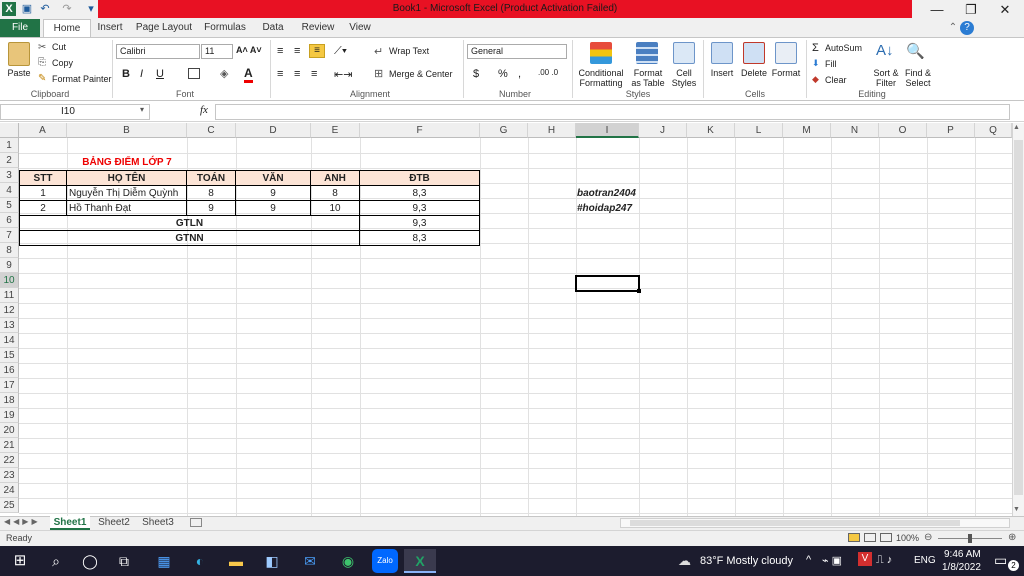 This screenshot has width=1024, height=576. What do you see at coordinates (317, 51) in the screenshot?
I see `align-bottom-icon: ≡` at bounding box center [317, 51].